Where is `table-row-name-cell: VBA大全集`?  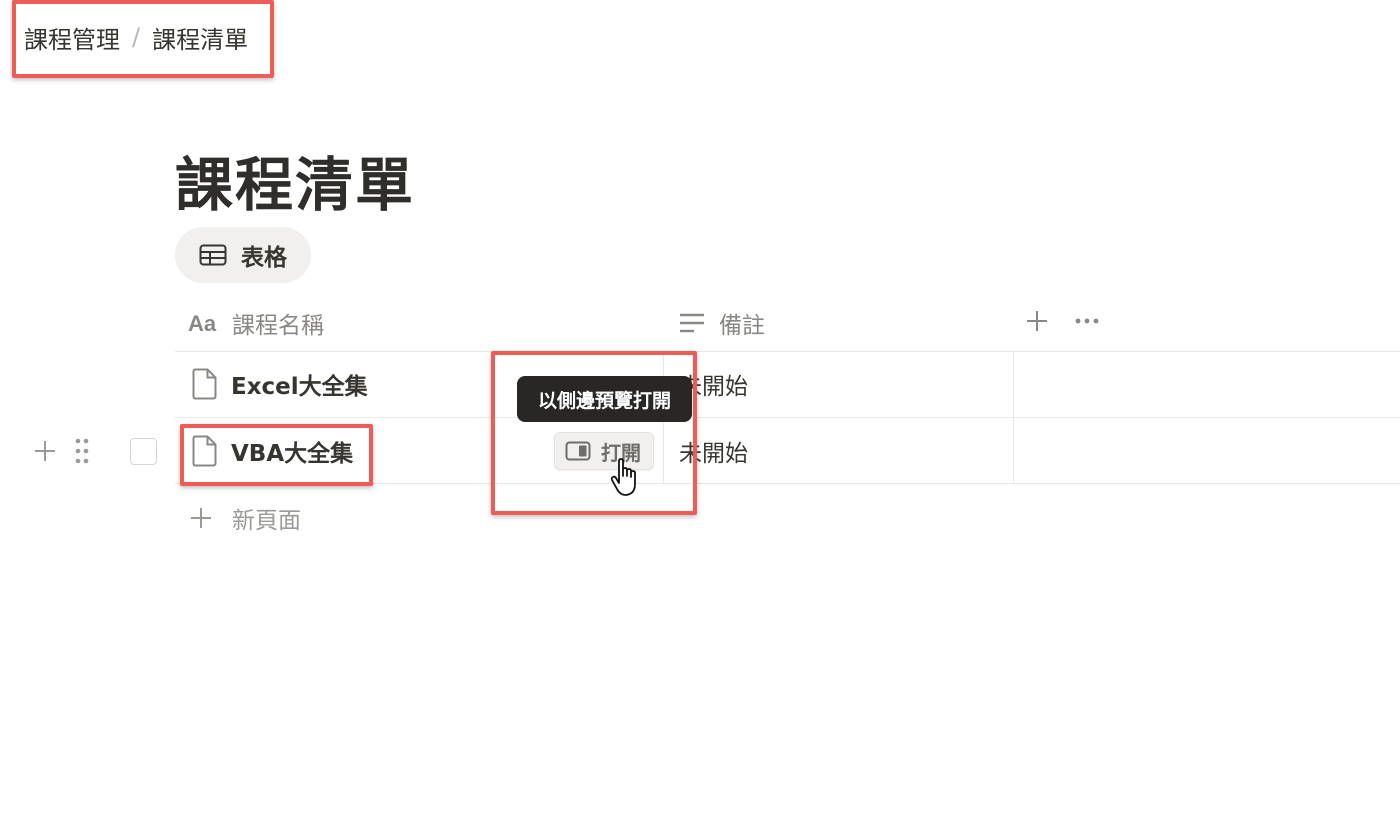
table-row-name-cell: VBA大全集 is located at coordinates (272, 451).